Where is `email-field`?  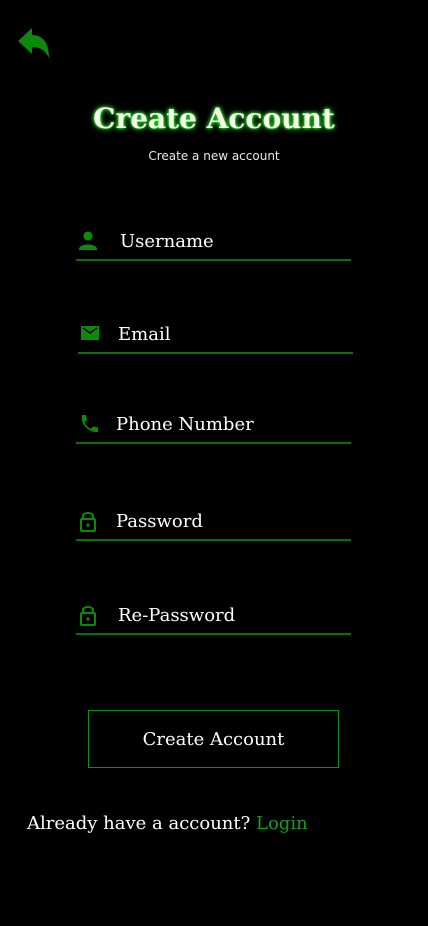
email-field is located at coordinates (215, 336).